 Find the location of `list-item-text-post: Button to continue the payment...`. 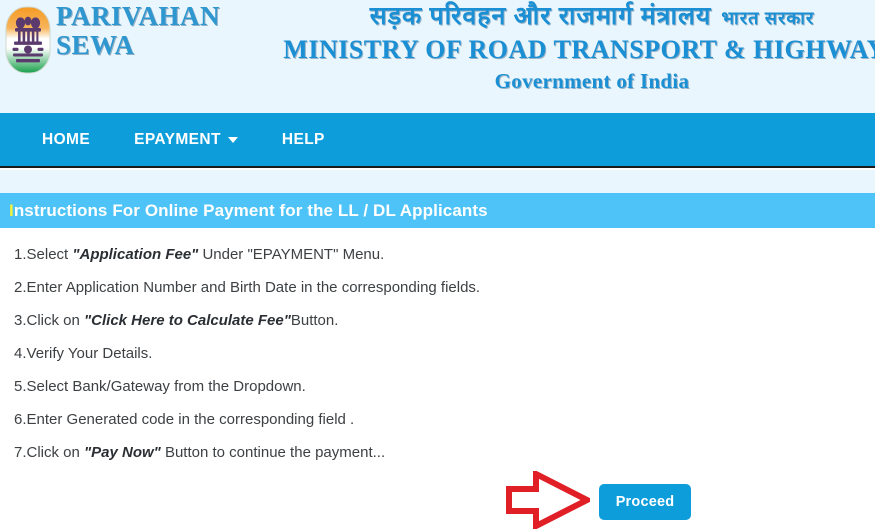

list-item-text-post: Button to continue the payment... is located at coordinates (273, 452).